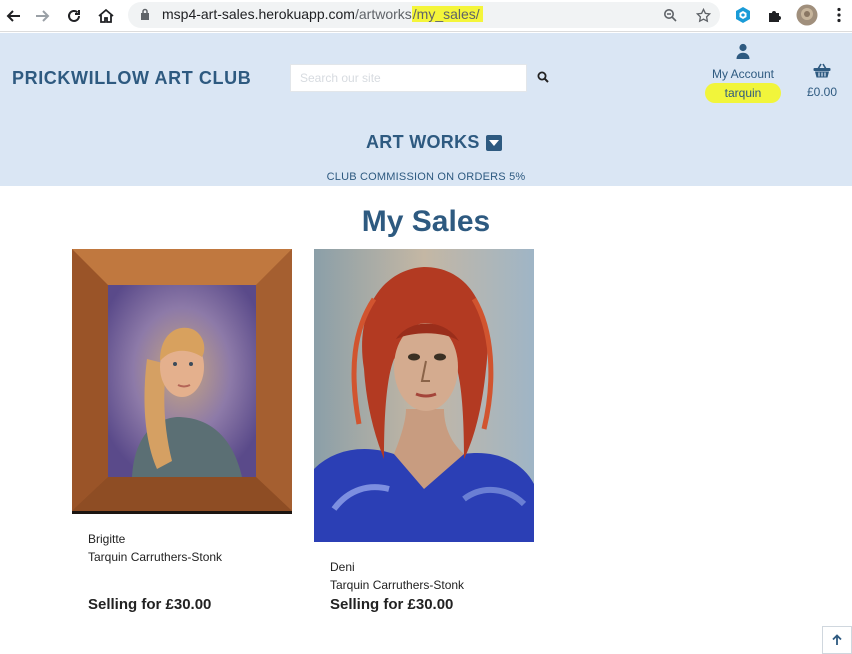 Image resolution: width=852 pixels, height=654 pixels. What do you see at coordinates (426, 221) in the screenshot?
I see `page-title: My Sales` at bounding box center [426, 221].